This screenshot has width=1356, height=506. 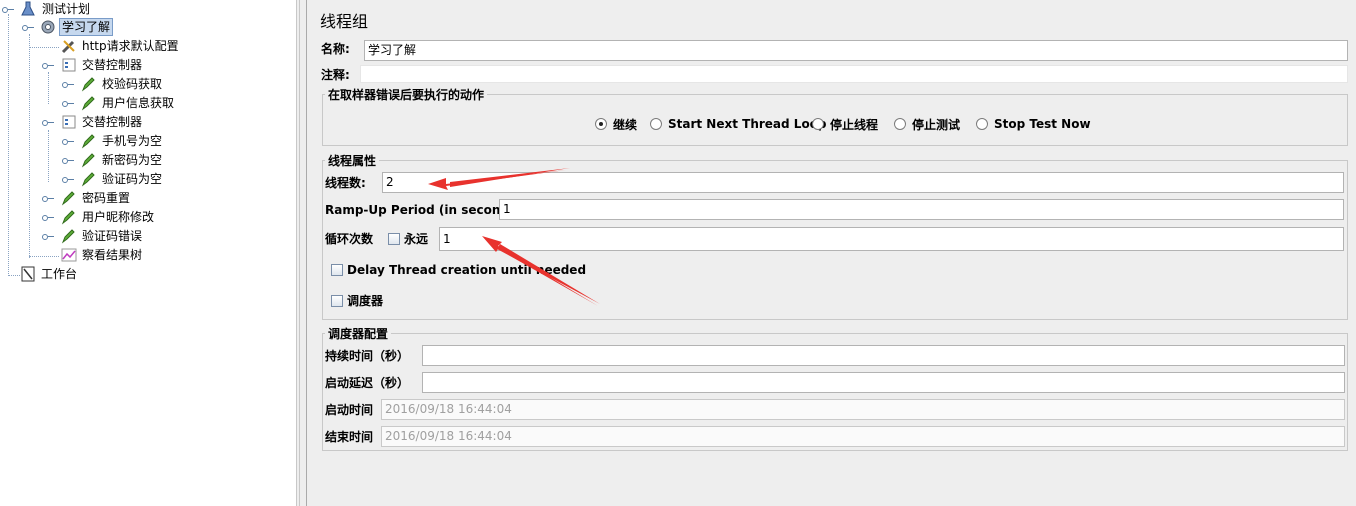 I want to click on radio-start-next-thread-loop: Start Next Thread Loop, so click(x=738, y=124).